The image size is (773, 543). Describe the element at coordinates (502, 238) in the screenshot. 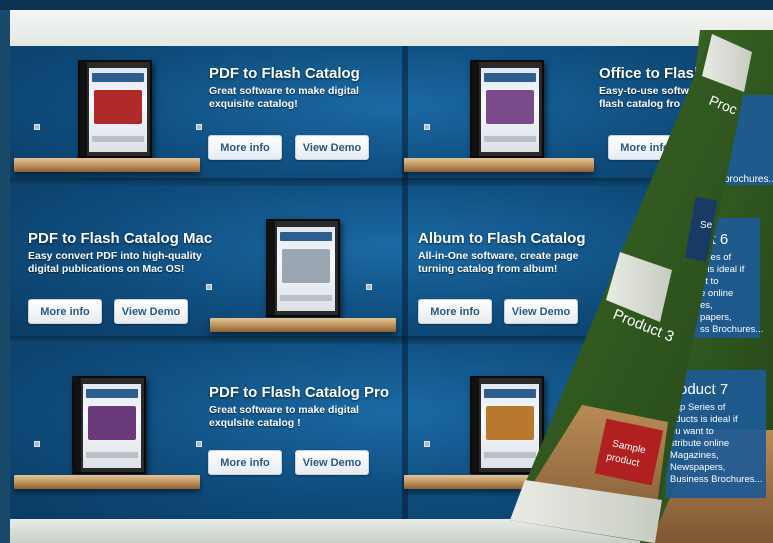

I see `product-title: Album to Flash Catalog` at that location.